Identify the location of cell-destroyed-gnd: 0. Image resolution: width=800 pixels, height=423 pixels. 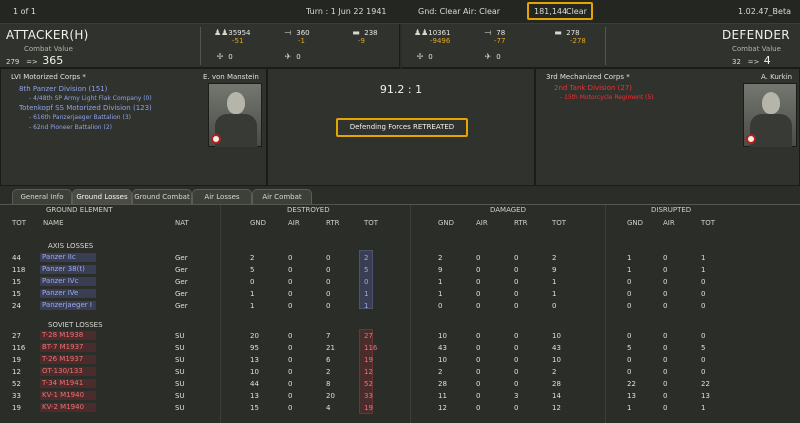
(252, 282).